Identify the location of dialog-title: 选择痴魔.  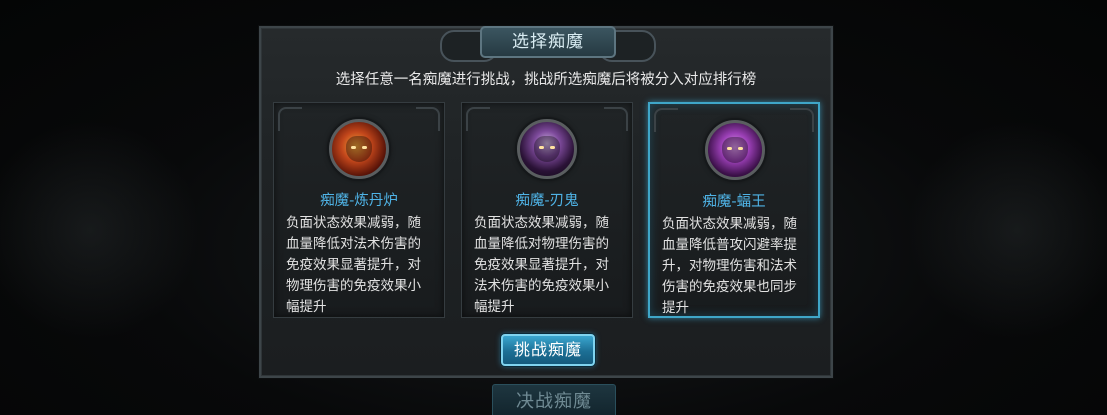
(548, 42).